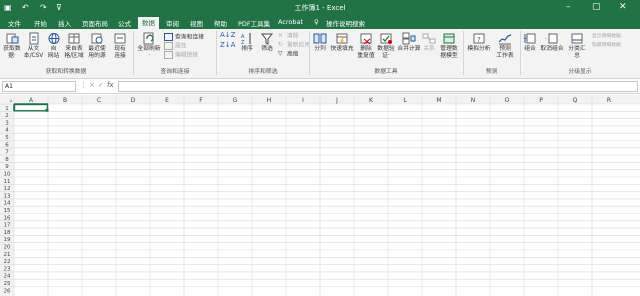 This screenshot has width=640, height=296. Describe the element at coordinates (429, 42) in the screenshot. I see `relationships-button: 关系` at that location.